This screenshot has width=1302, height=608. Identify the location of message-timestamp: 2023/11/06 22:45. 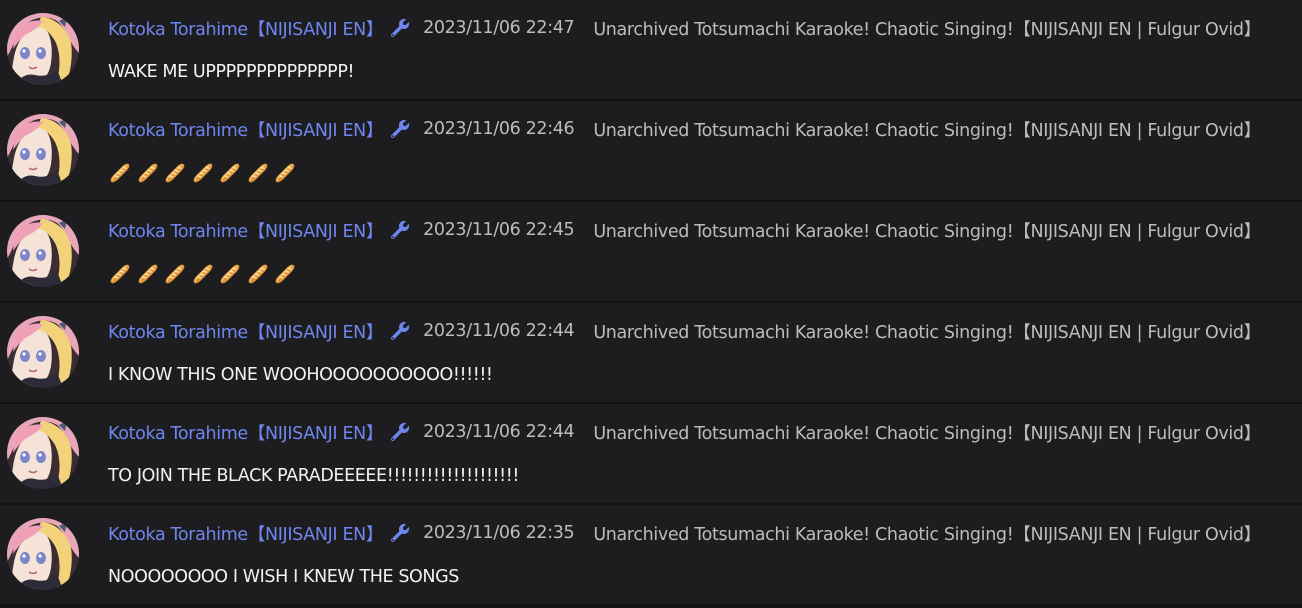
(499, 230).